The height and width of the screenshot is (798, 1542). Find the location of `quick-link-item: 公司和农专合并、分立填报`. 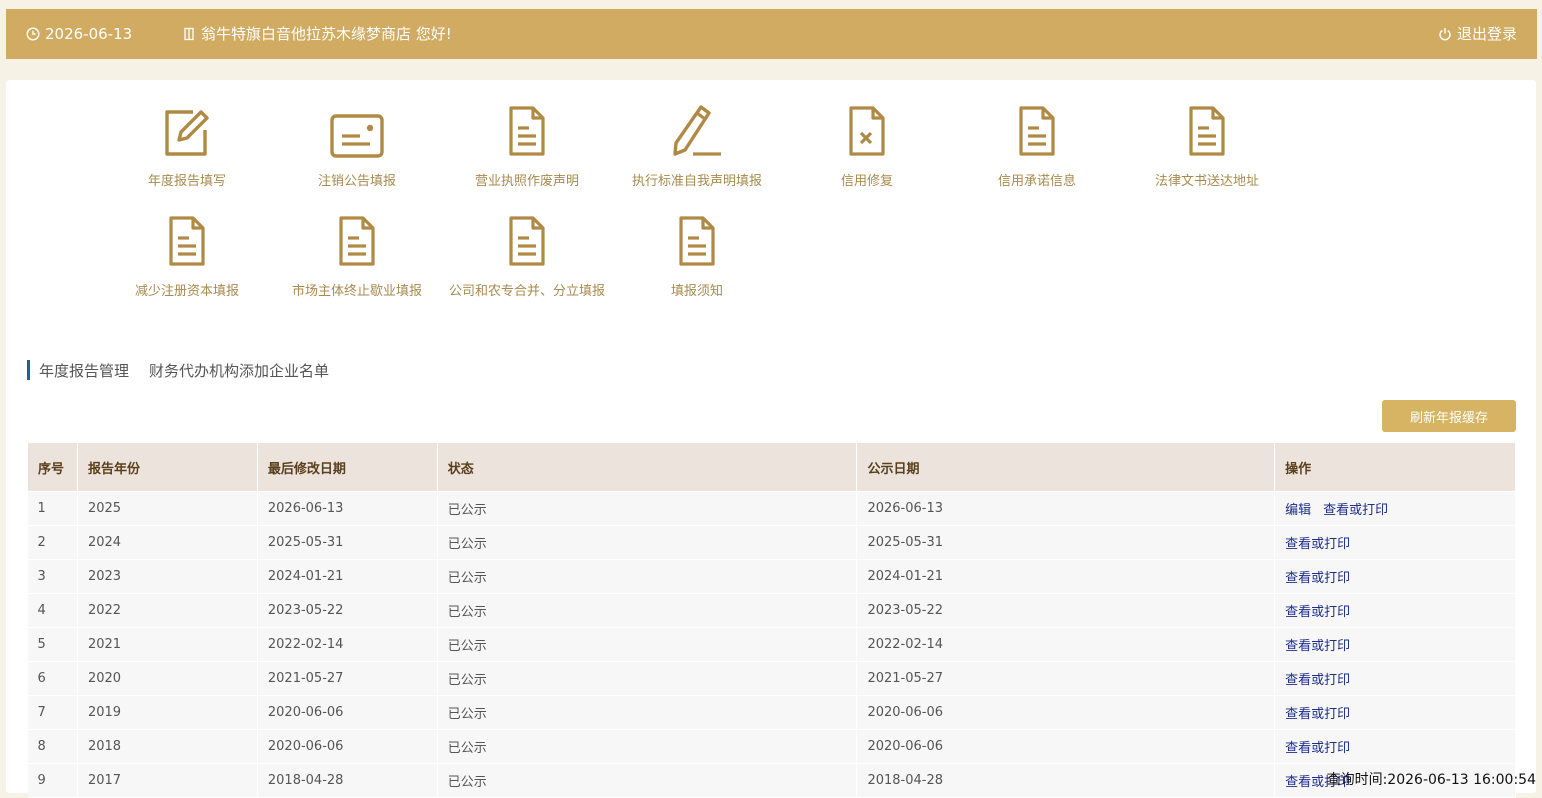

quick-link-item: 公司和农专合并、分立填报 is located at coordinates (527, 253).